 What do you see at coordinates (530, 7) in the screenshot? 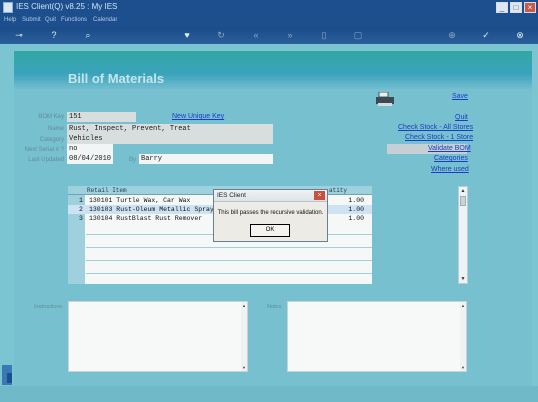
I see `close-button: ×` at bounding box center [530, 7].